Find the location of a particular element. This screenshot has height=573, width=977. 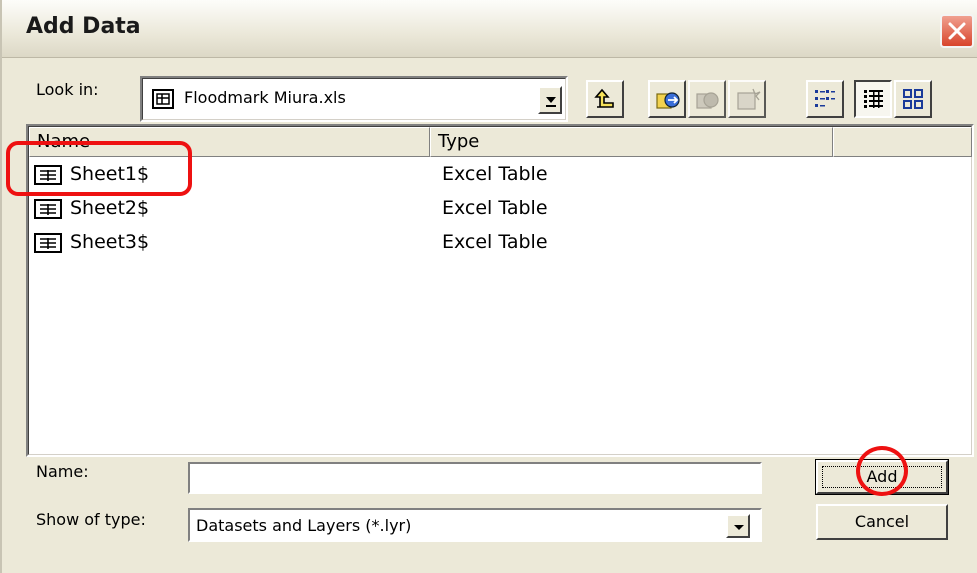

column-header-empty is located at coordinates (902, 142).